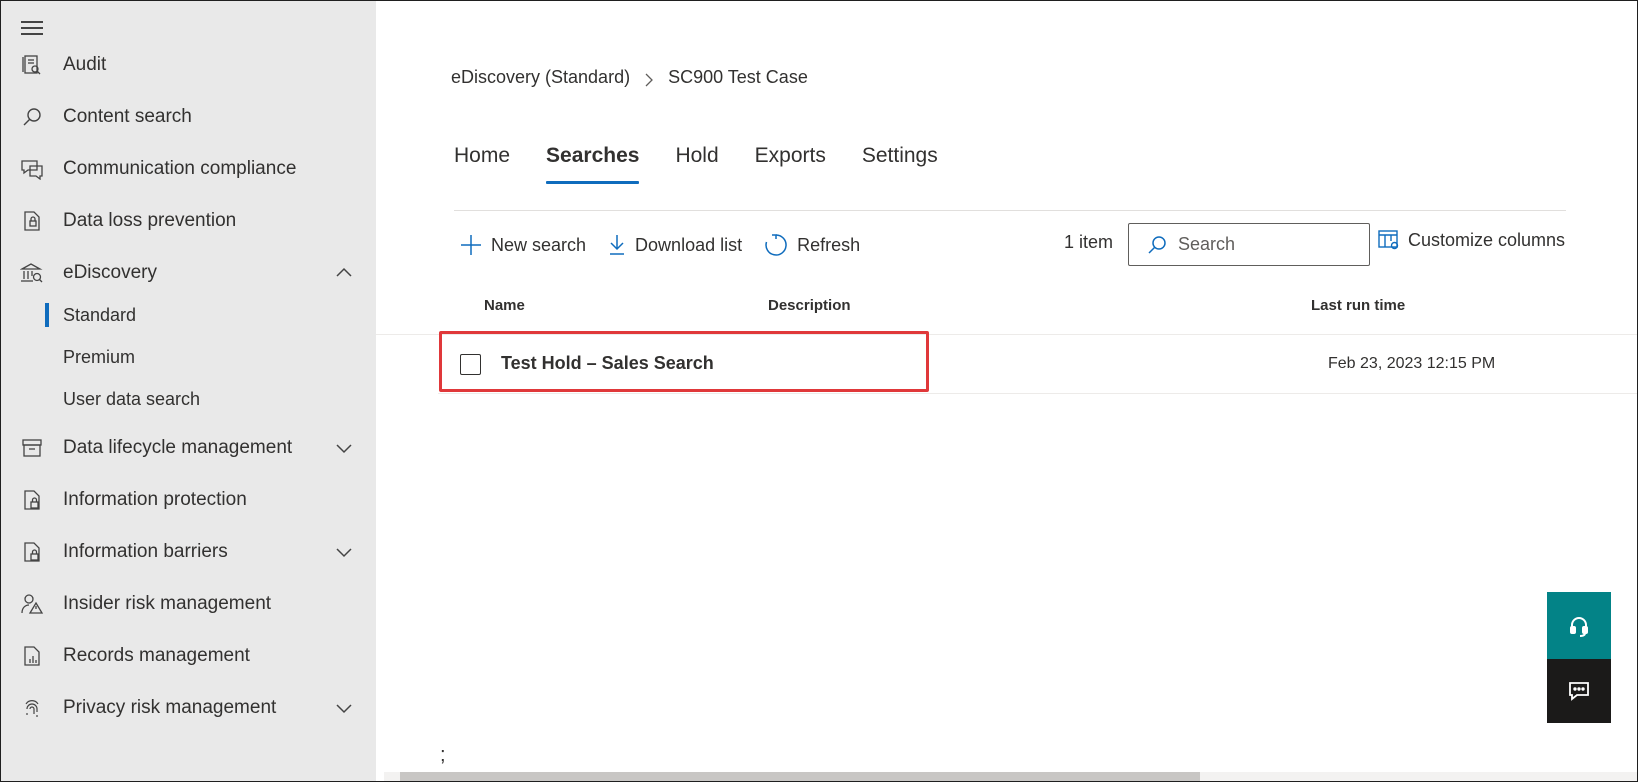 This screenshot has height=782, width=1638. I want to click on download-list-button: Download list, so click(675, 245).